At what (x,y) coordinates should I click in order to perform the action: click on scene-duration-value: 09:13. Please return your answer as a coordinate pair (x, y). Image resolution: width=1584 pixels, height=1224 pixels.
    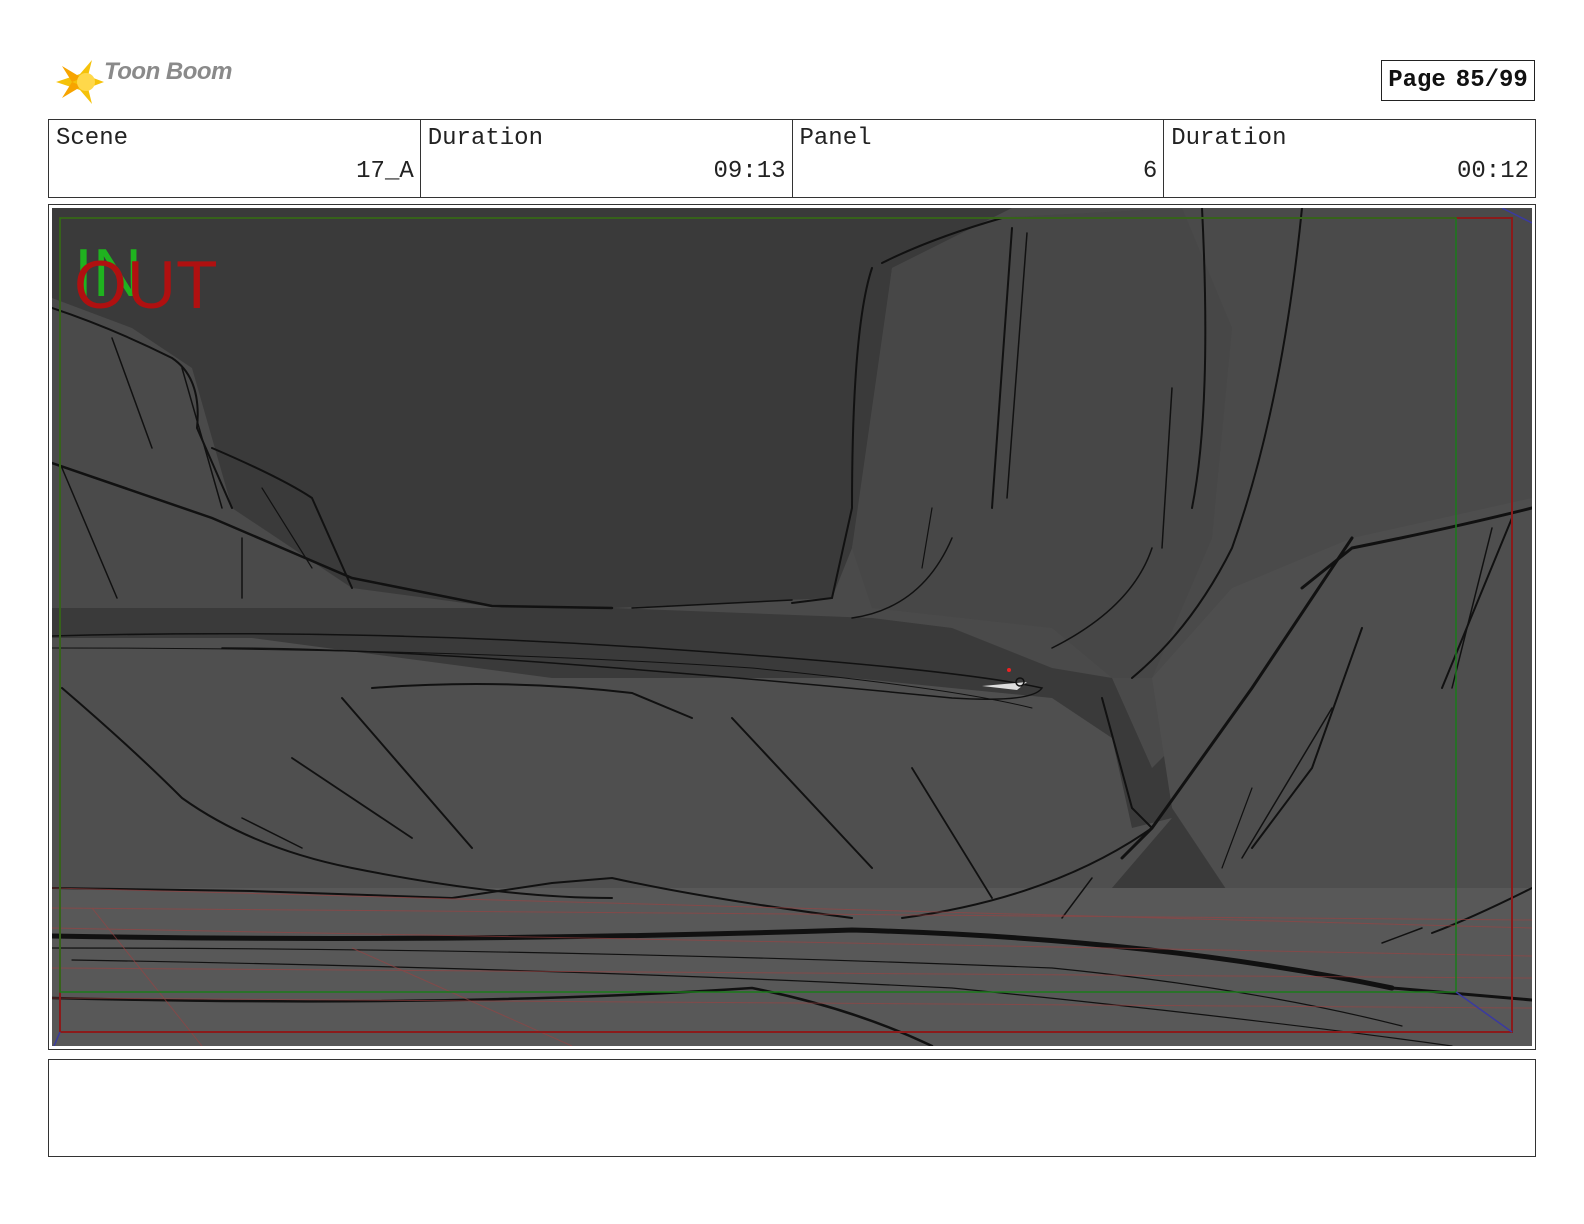
    Looking at the image, I should click on (749, 171).